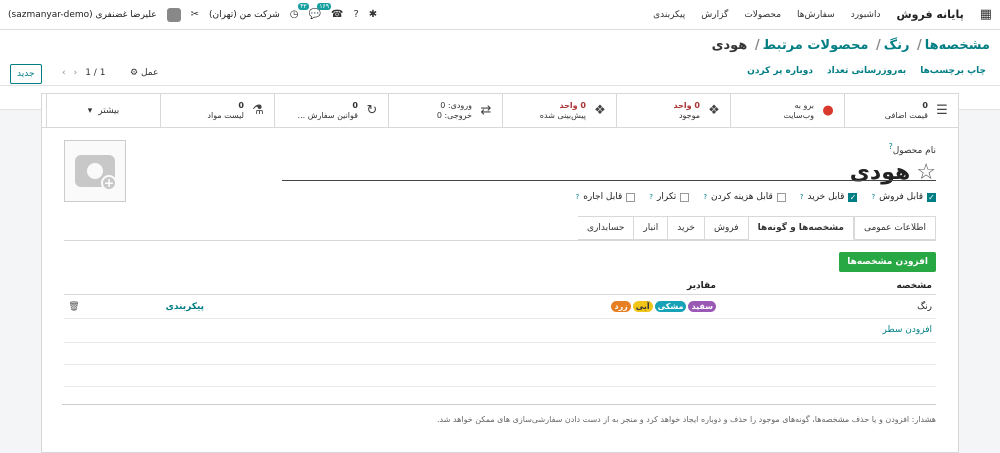  I want to click on breadcrumb-attributes: مشخصه‌ها, so click(957, 45).